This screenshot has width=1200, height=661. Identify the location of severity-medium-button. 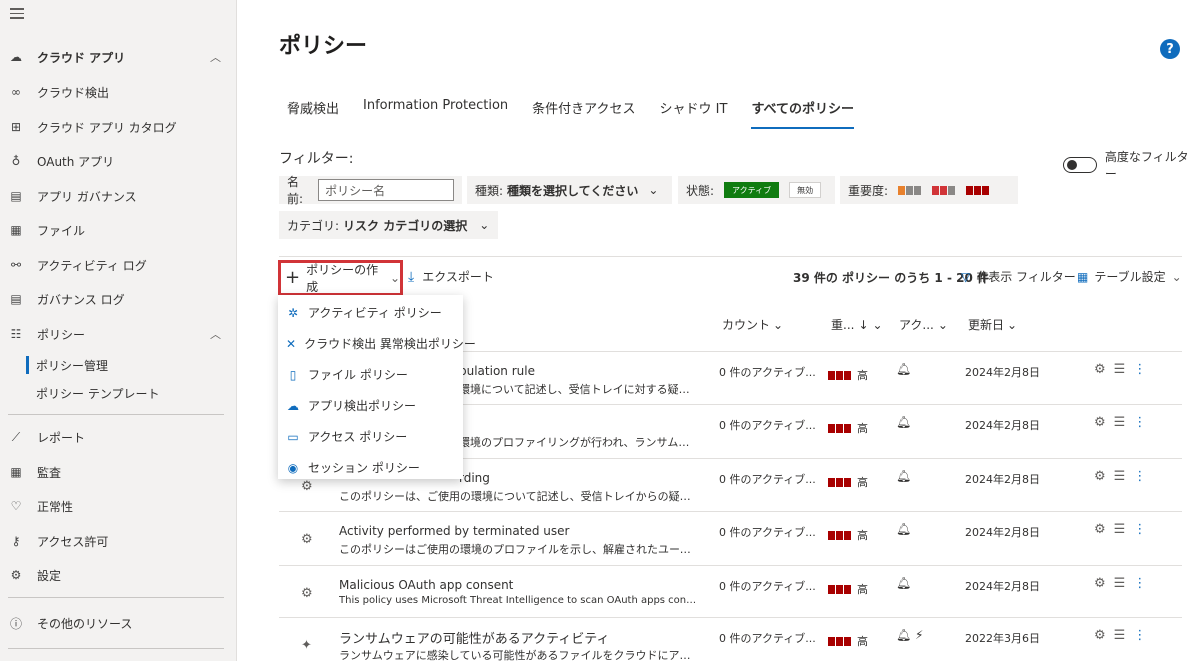
(944, 190).